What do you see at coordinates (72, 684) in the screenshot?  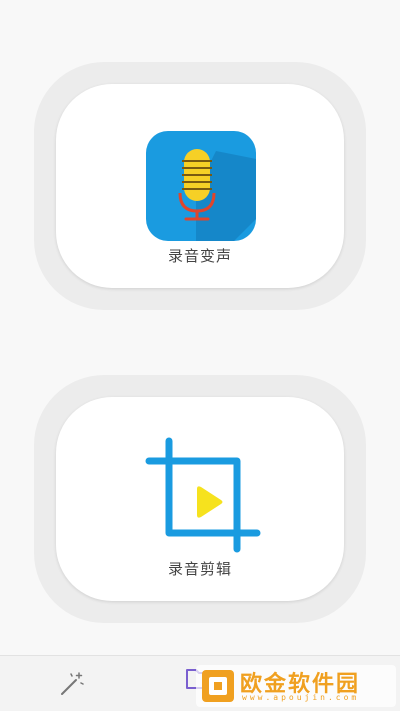 I see `magic-wand-icon` at bounding box center [72, 684].